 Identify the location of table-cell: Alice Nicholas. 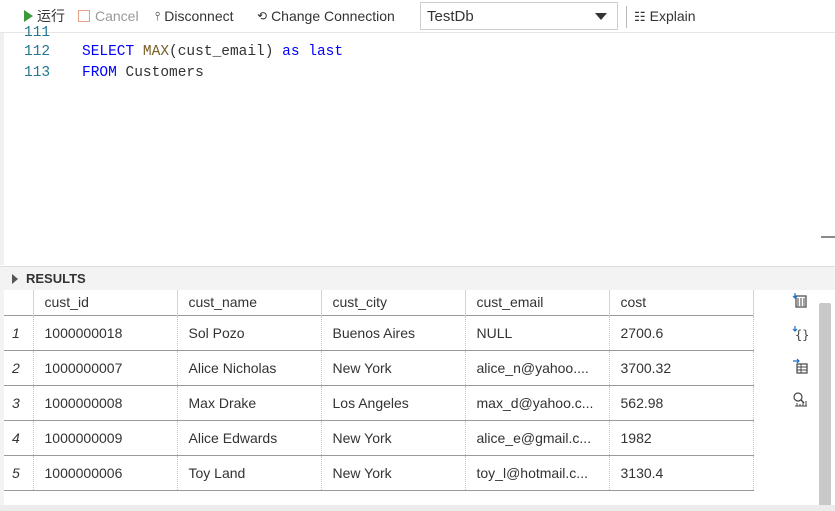
(249, 367).